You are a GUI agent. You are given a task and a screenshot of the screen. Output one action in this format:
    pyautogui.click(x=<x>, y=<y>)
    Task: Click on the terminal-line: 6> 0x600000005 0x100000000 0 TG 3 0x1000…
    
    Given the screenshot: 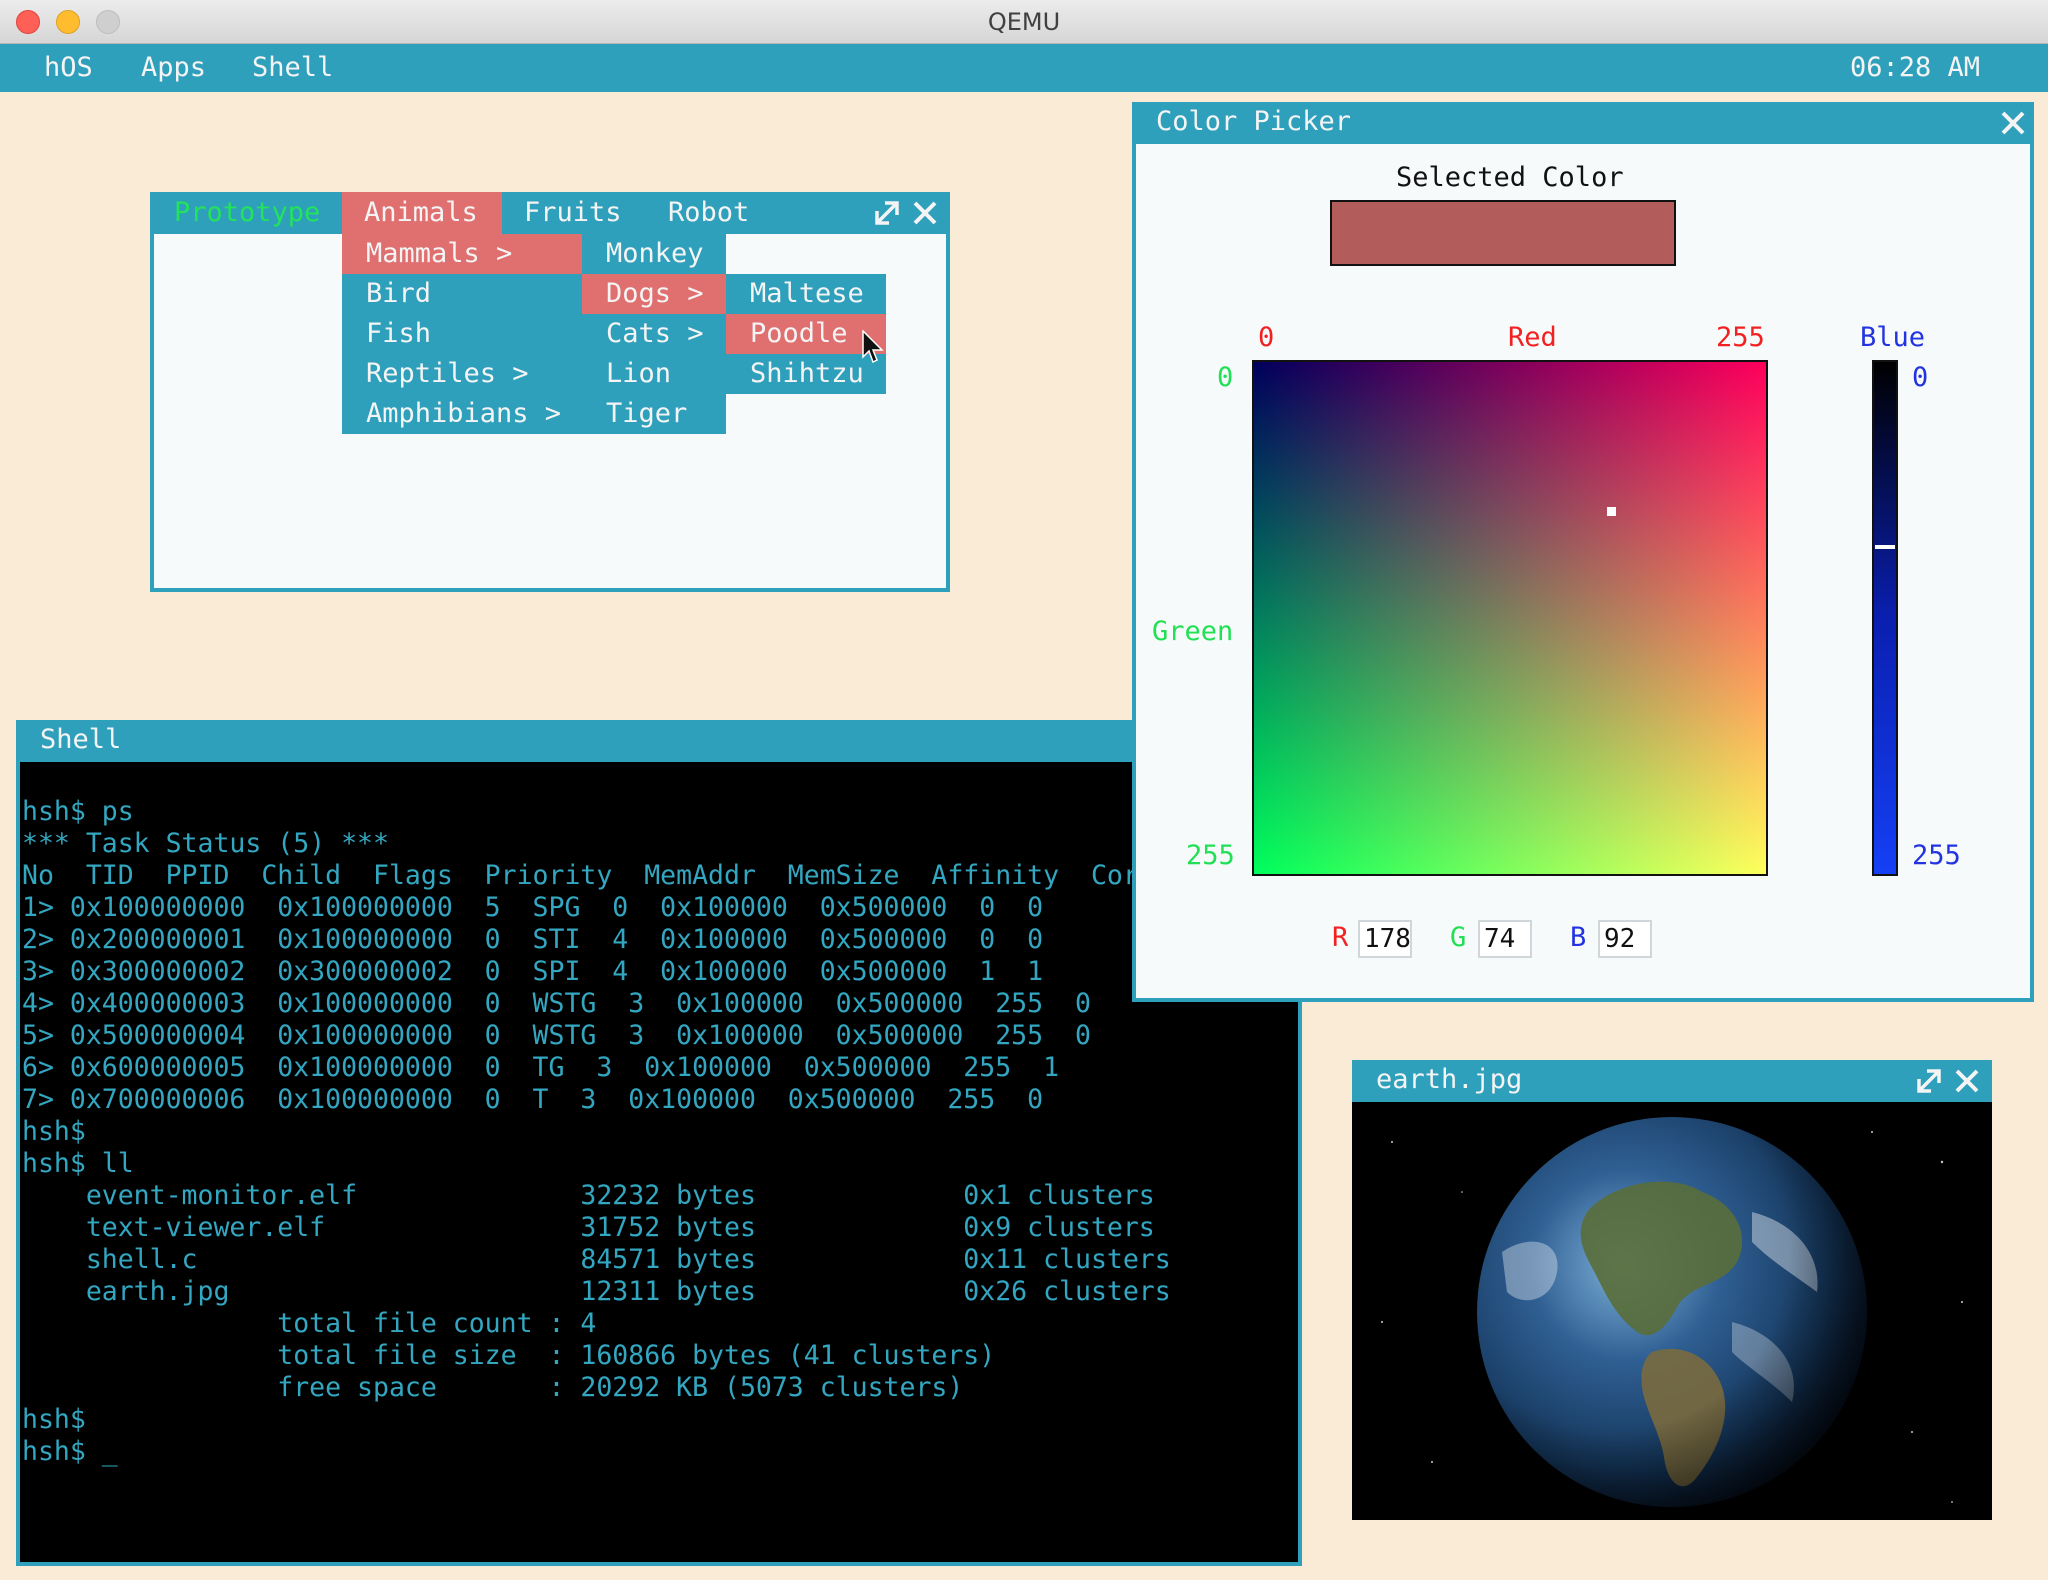 What is the action you would take?
    pyautogui.click(x=541, y=1067)
    